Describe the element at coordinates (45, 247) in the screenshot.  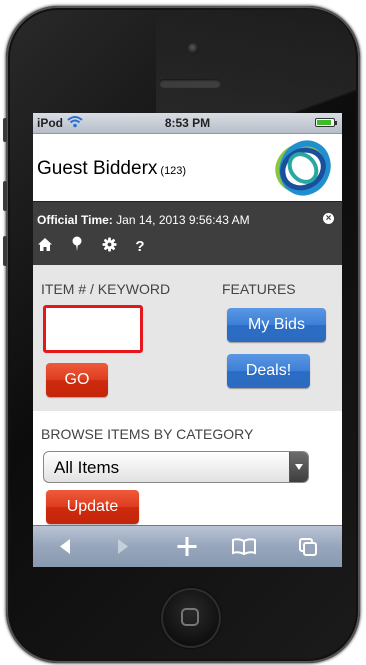
I see `home-icon` at that location.